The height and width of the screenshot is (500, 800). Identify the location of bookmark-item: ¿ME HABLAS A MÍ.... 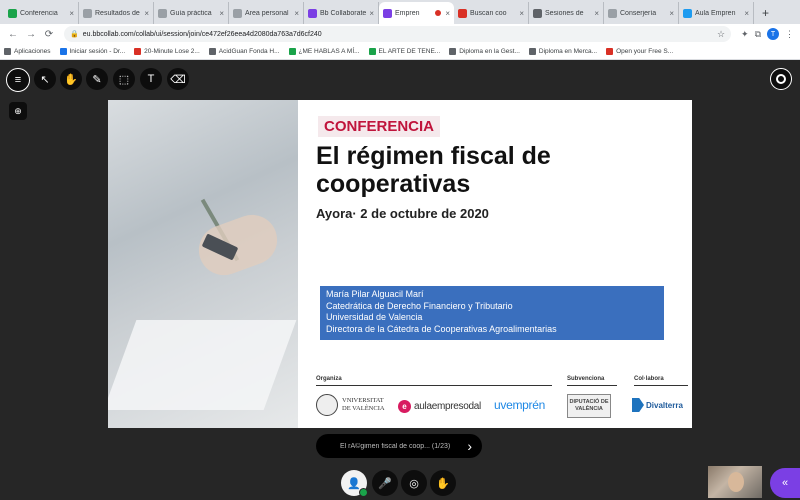
(324, 51).